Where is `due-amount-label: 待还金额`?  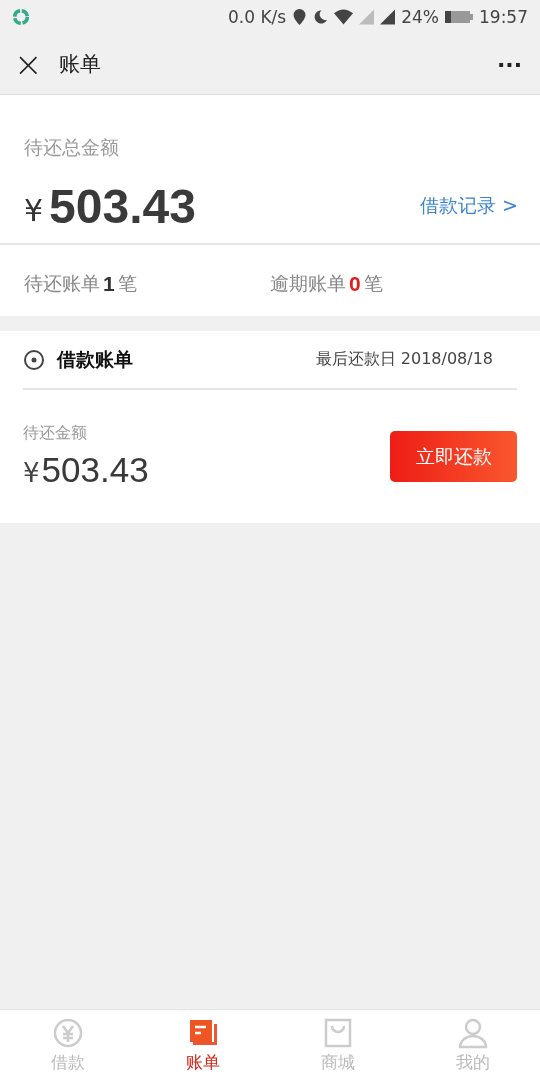
due-amount-label: 待还金额 is located at coordinates (55, 433).